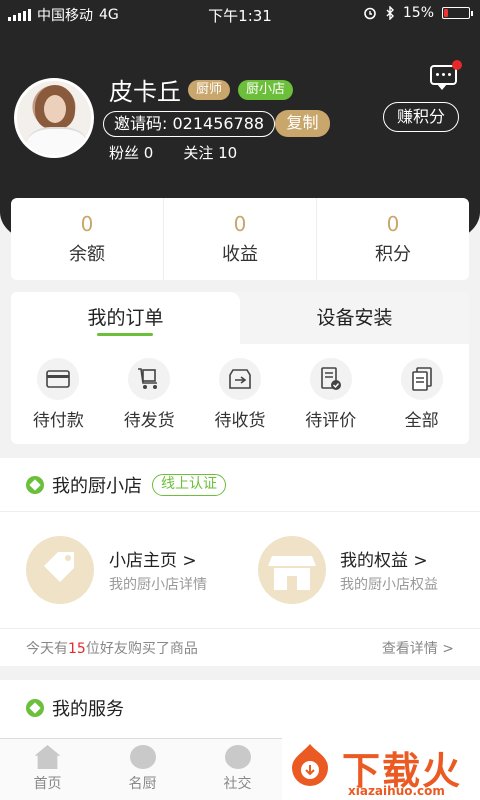 This screenshot has width=480, height=800. What do you see at coordinates (88, 709) in the screenshot?
I see `services-section-title: 我的服务` at bounding box center [88, 709].